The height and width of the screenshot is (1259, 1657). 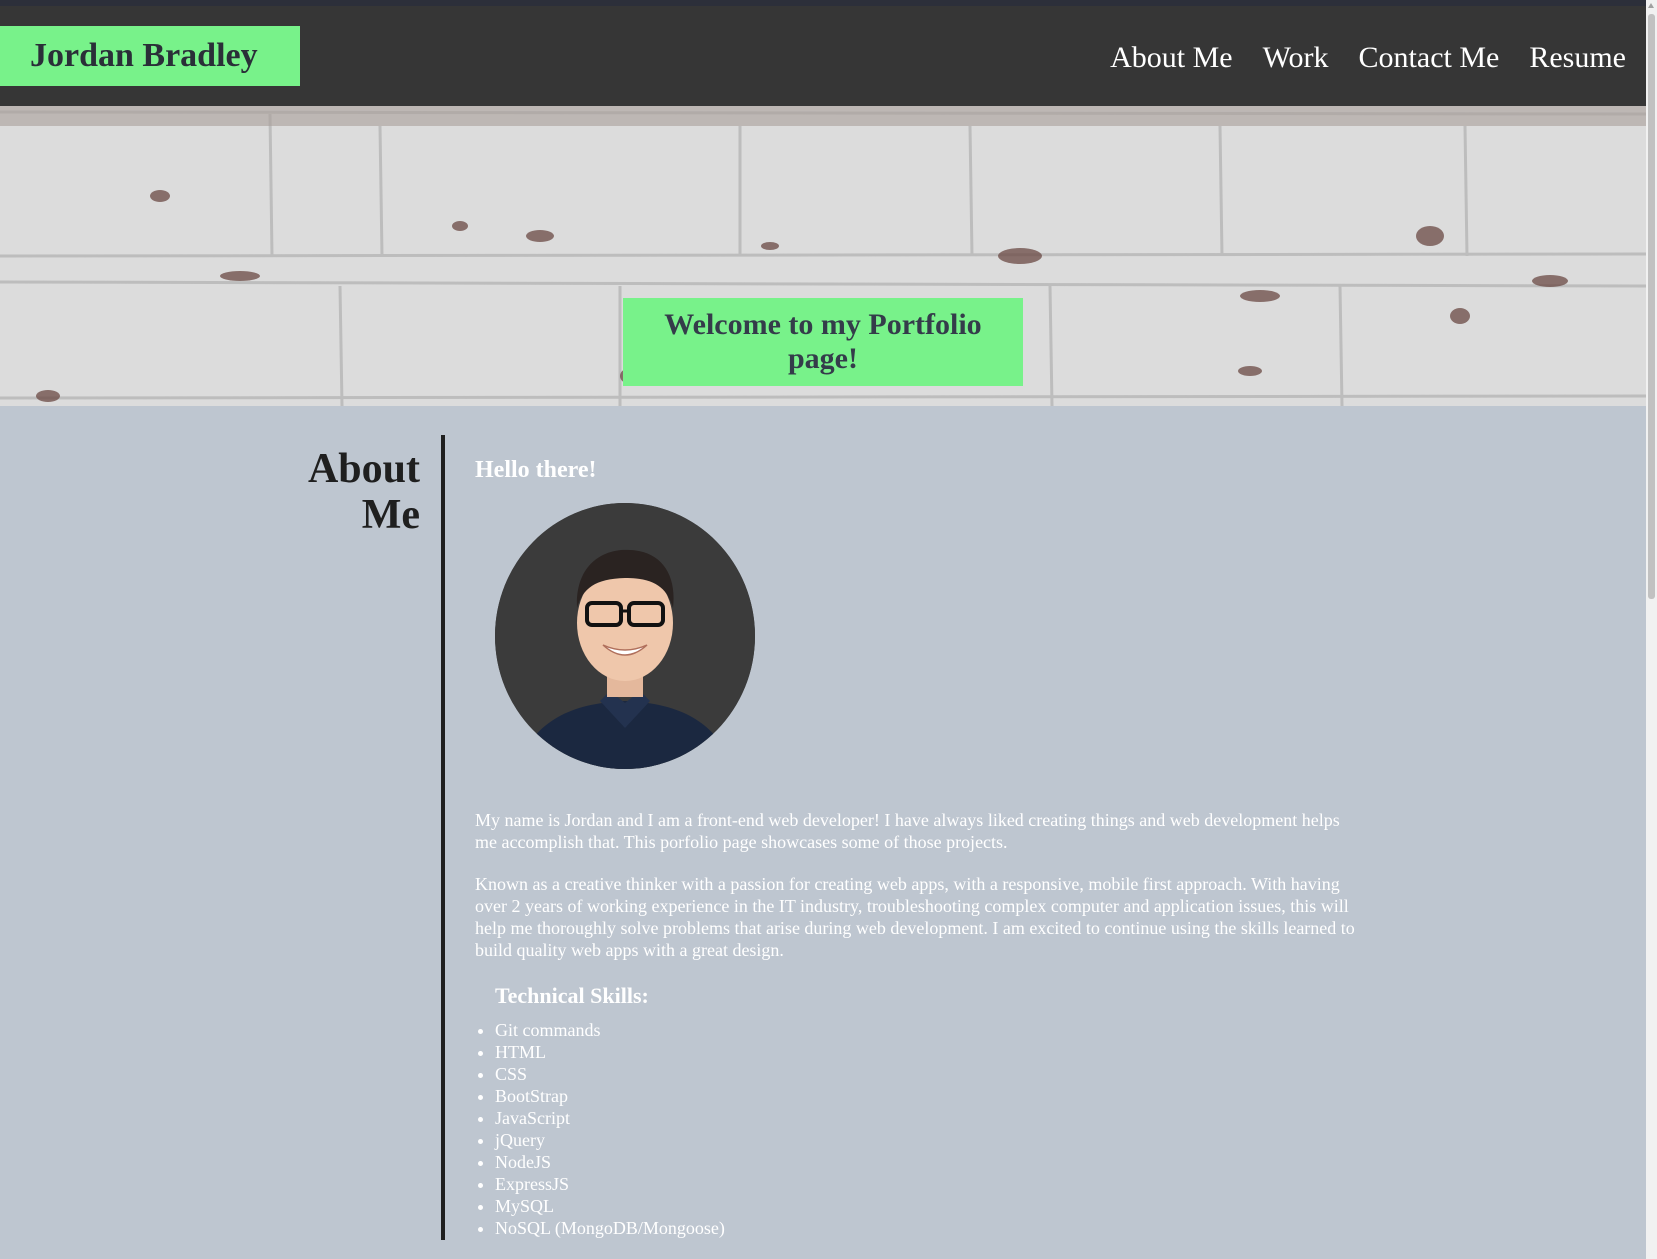 What do you see at coordinates (610, 1228) in the screenshot?
I see `list-item: NoSQL (MongoDB/Mongoose)` at bounding box center [610, 1228].